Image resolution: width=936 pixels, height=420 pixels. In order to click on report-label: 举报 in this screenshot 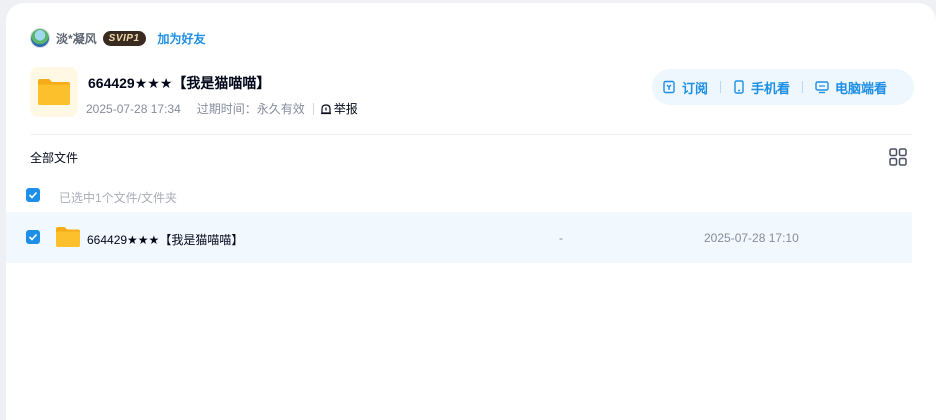, I will do `click(345, 109)`.